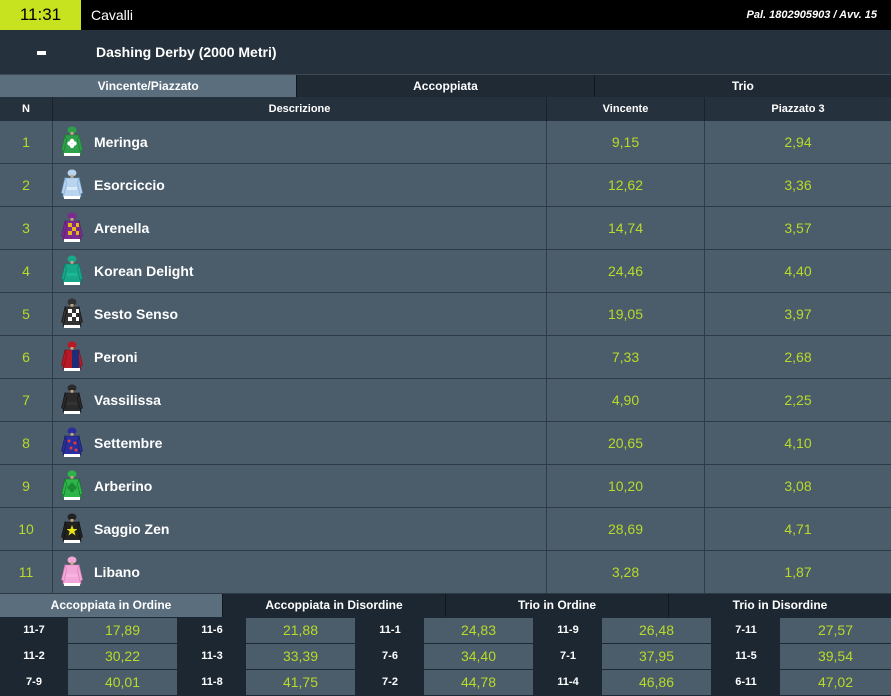 The image size is (891, 696). What do you see at coordinates (626, 228) in the screenshot?
I see `odd-vincente: 14,74` at bounding box center [626, 228].